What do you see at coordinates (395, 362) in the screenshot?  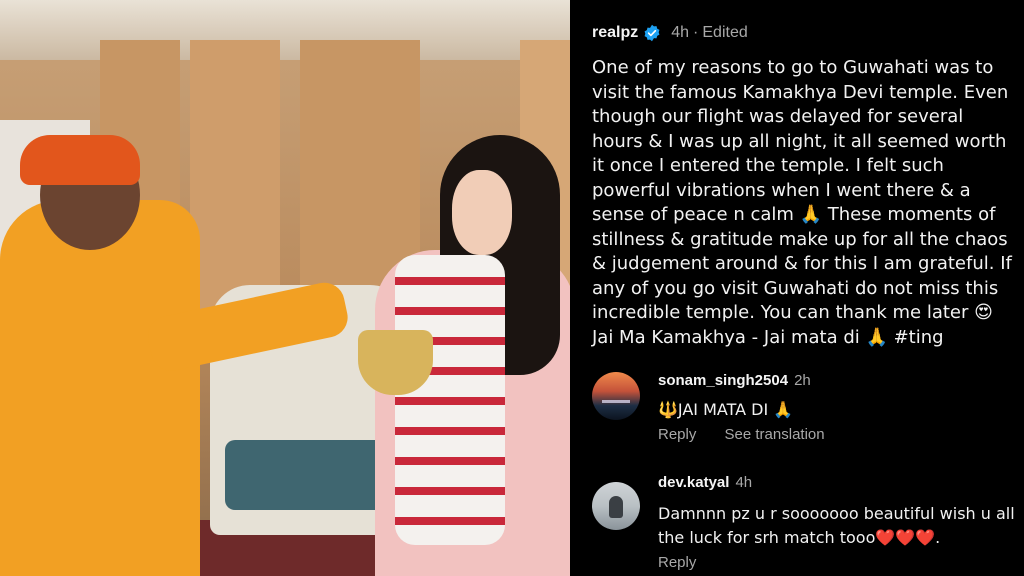 I see `photo-temple-model` at bounding box center [395, 362].